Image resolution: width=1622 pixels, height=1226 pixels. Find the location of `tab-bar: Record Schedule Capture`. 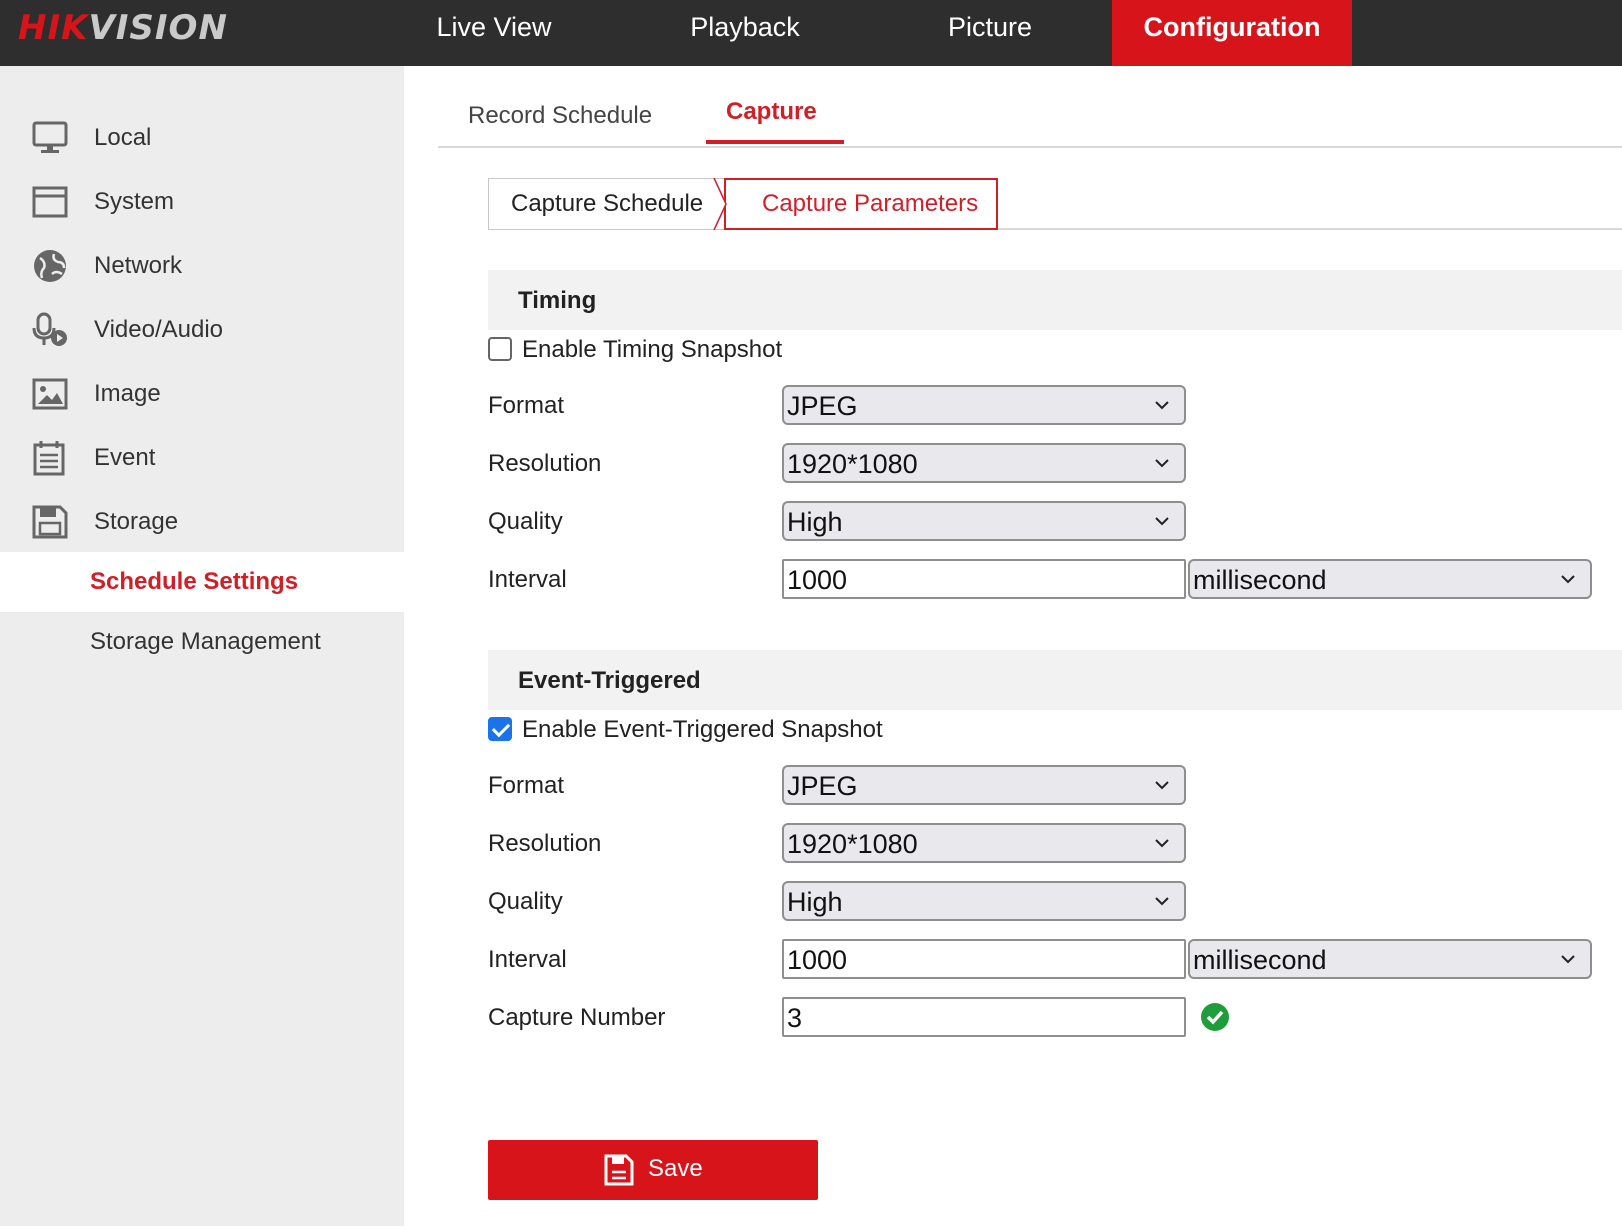

tab-bar: Record Schedule Capture is located at coordinates (1030, 107).